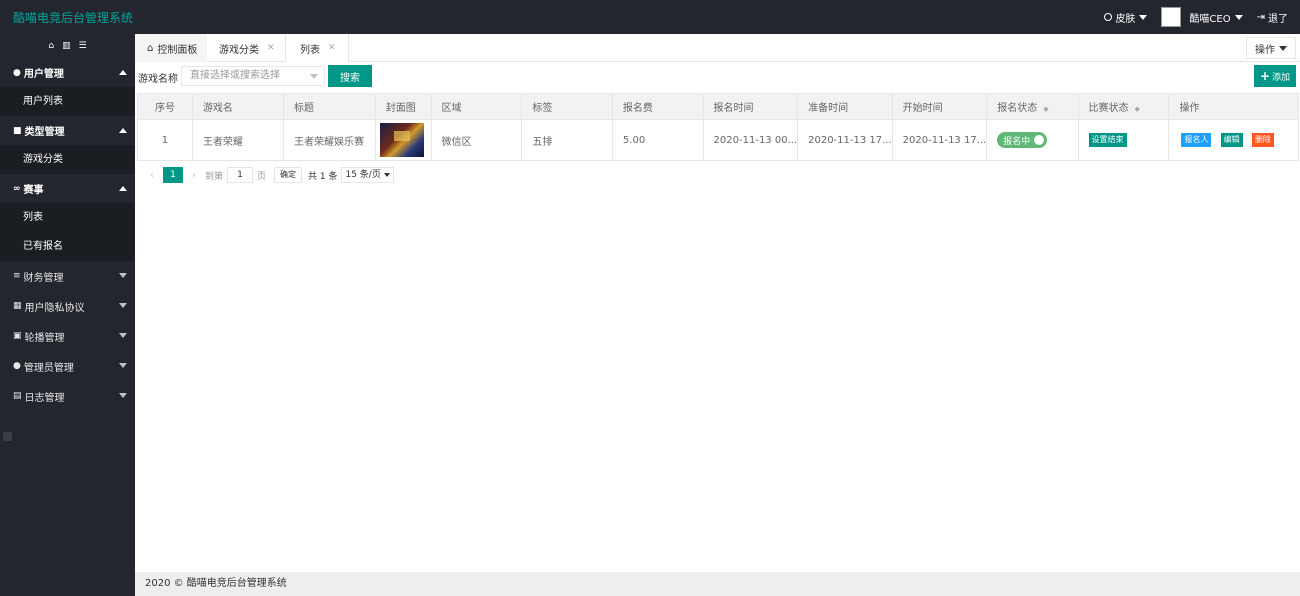  What do you see at coordinates (17, 130) in the screenshot?
I see `folder-icon: ■` at bounding box center [17, 130].